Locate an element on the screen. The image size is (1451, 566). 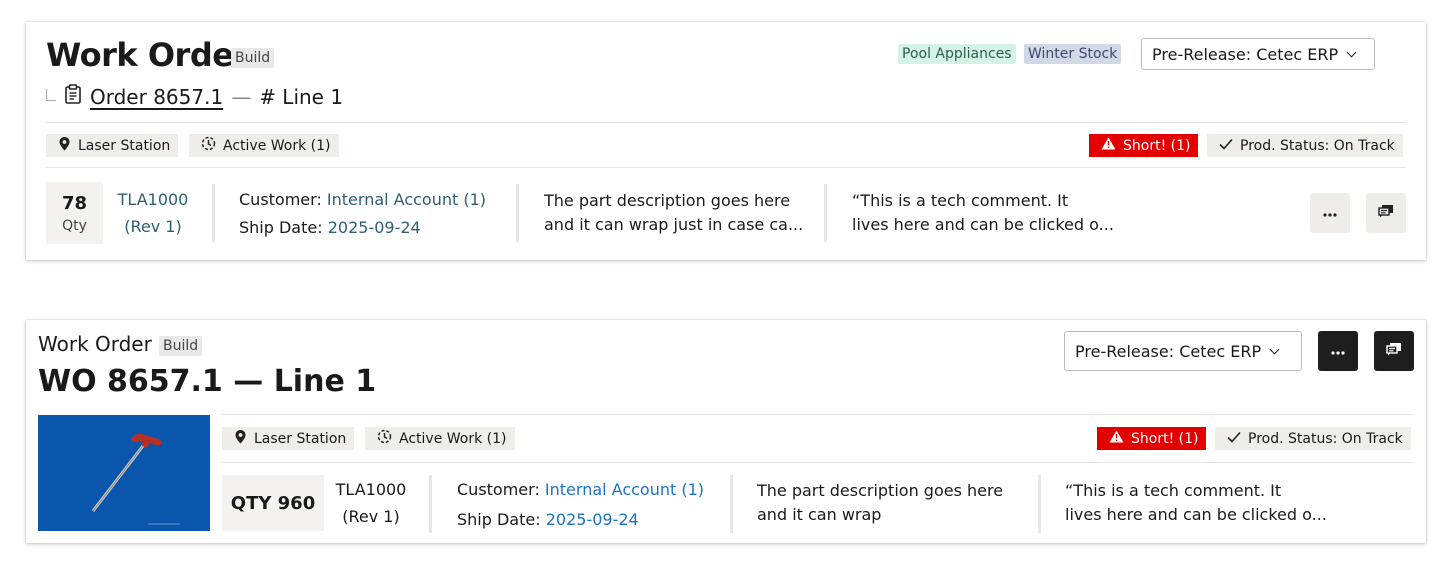
quantity-box: 78 Qty is located at coordinates (74, 213).